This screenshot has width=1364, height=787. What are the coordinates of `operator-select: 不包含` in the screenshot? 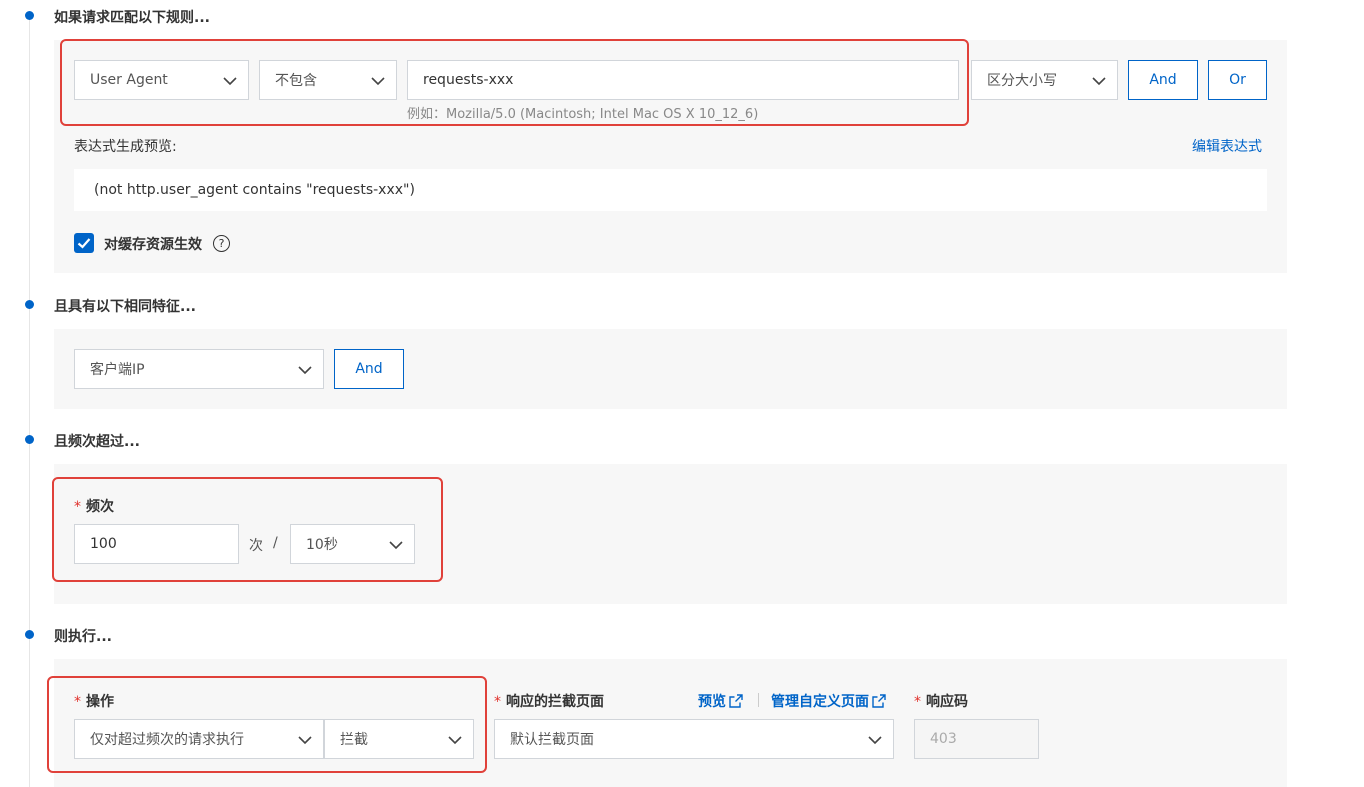 It's located at (328, 80).